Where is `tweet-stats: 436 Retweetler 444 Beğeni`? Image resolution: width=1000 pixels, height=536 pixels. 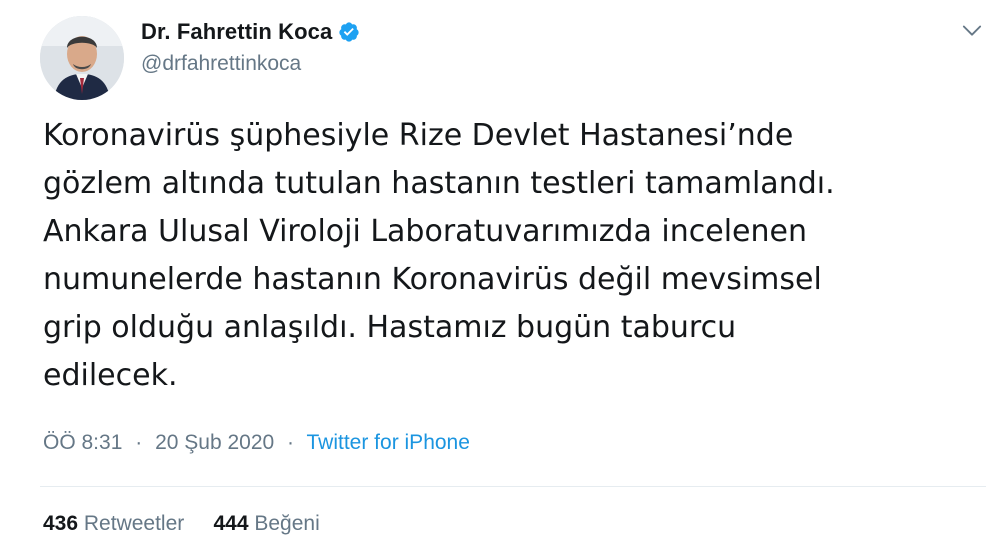
tweet-stats: 436 Retweetler 444 Beğeni is located at coordinates (181, 524).